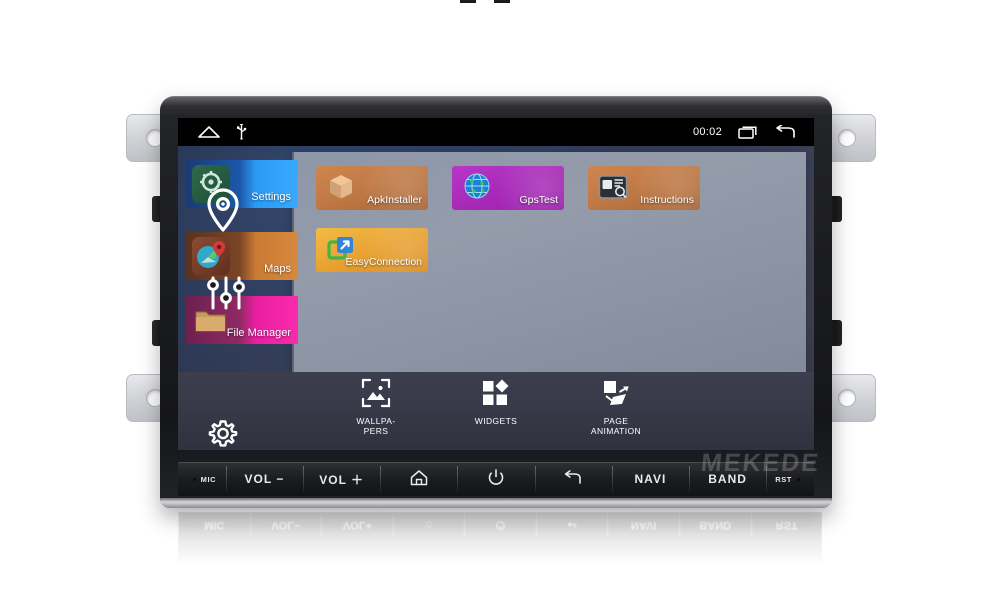 The image size is (1000, 600). What do you see at coordinates (616, 426) in the screenshot?
I see `dock-label: PAGE ANIMATION` at bounding box center [616, 426].